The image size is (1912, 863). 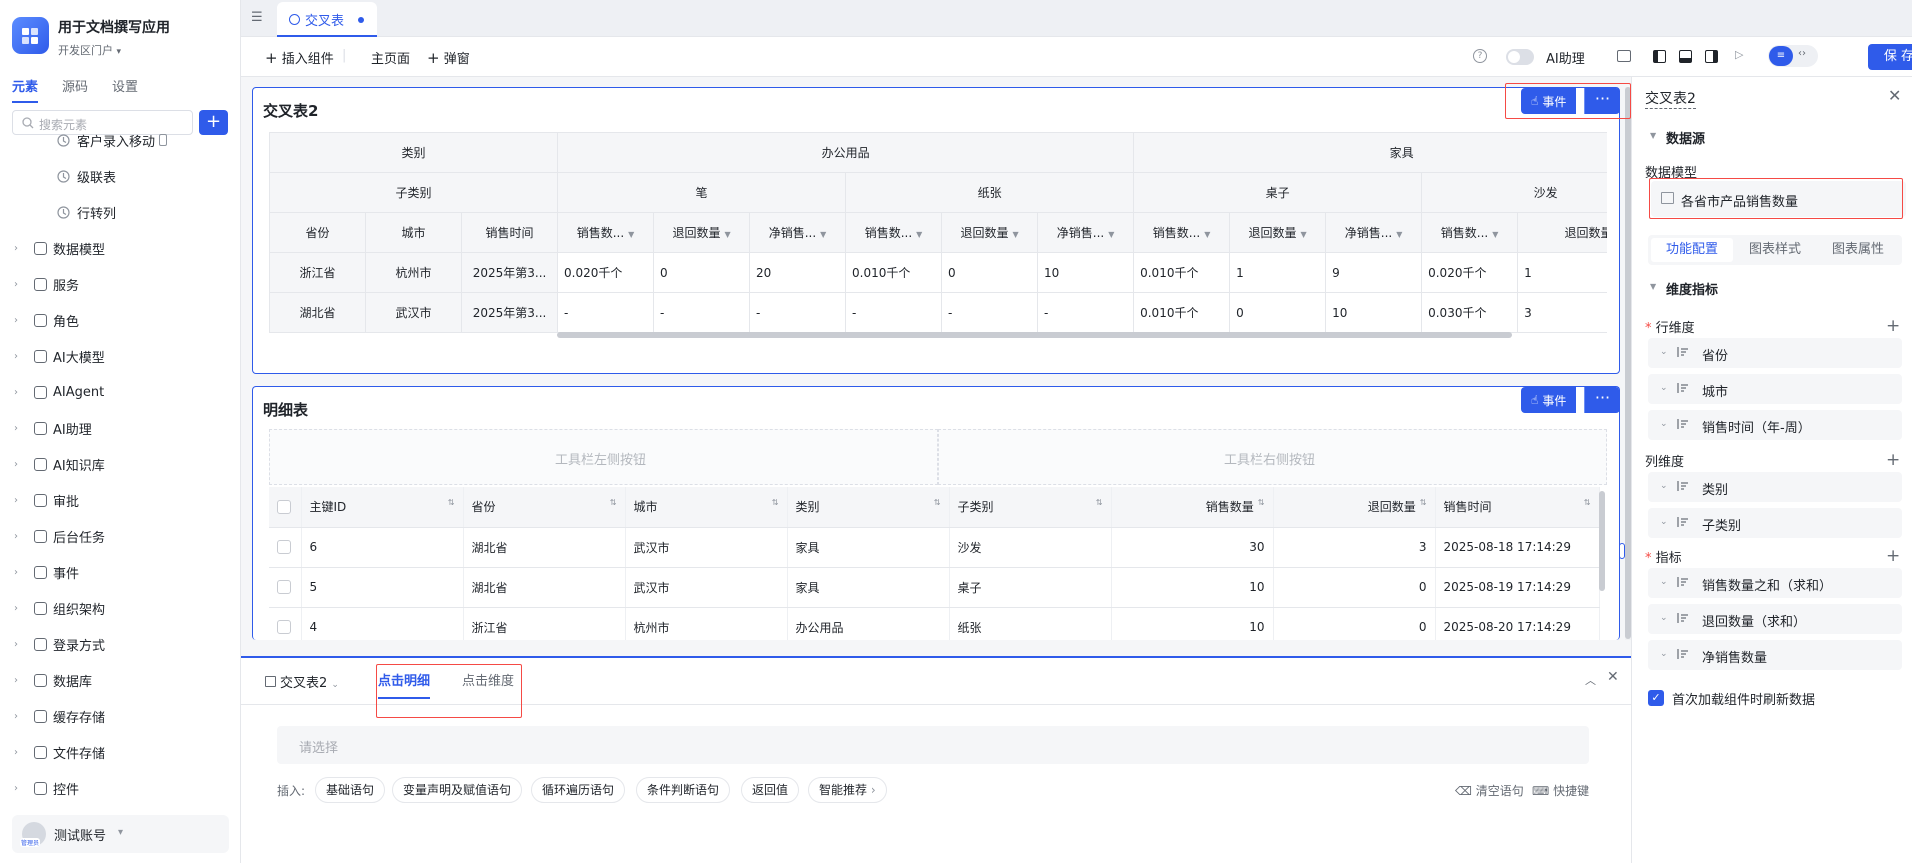 I want to click on collapse-triangle-icon: ▼, so click(x=1653, y=286).